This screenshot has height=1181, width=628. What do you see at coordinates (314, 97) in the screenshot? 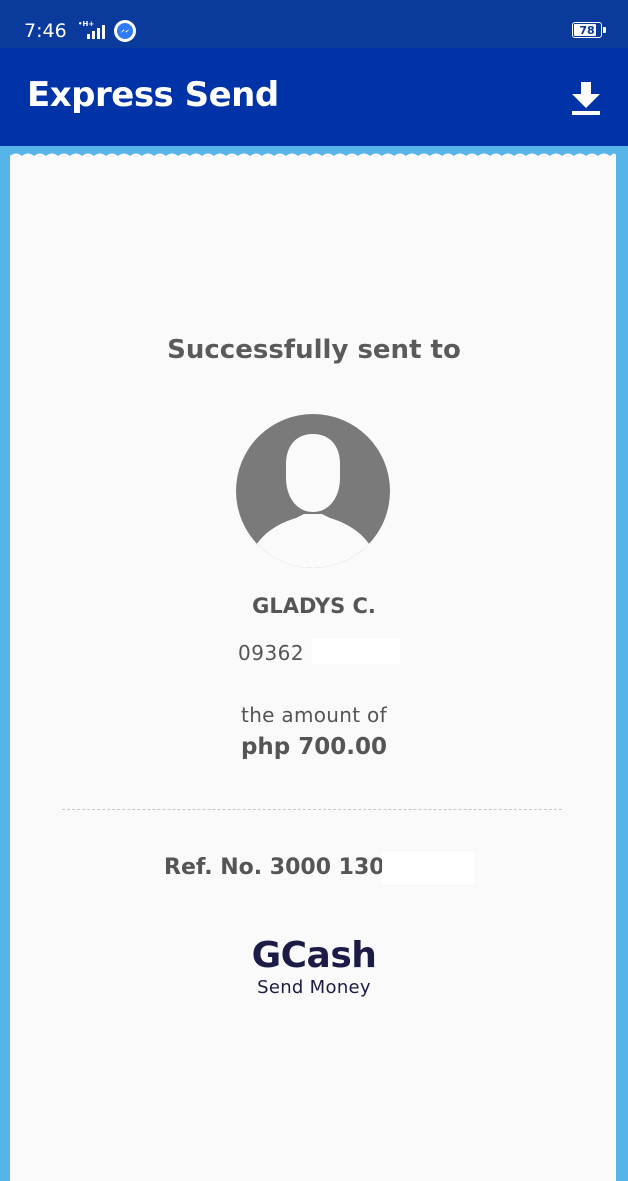
I see `app-bar: Express Send` at bounding box center [314, 97].